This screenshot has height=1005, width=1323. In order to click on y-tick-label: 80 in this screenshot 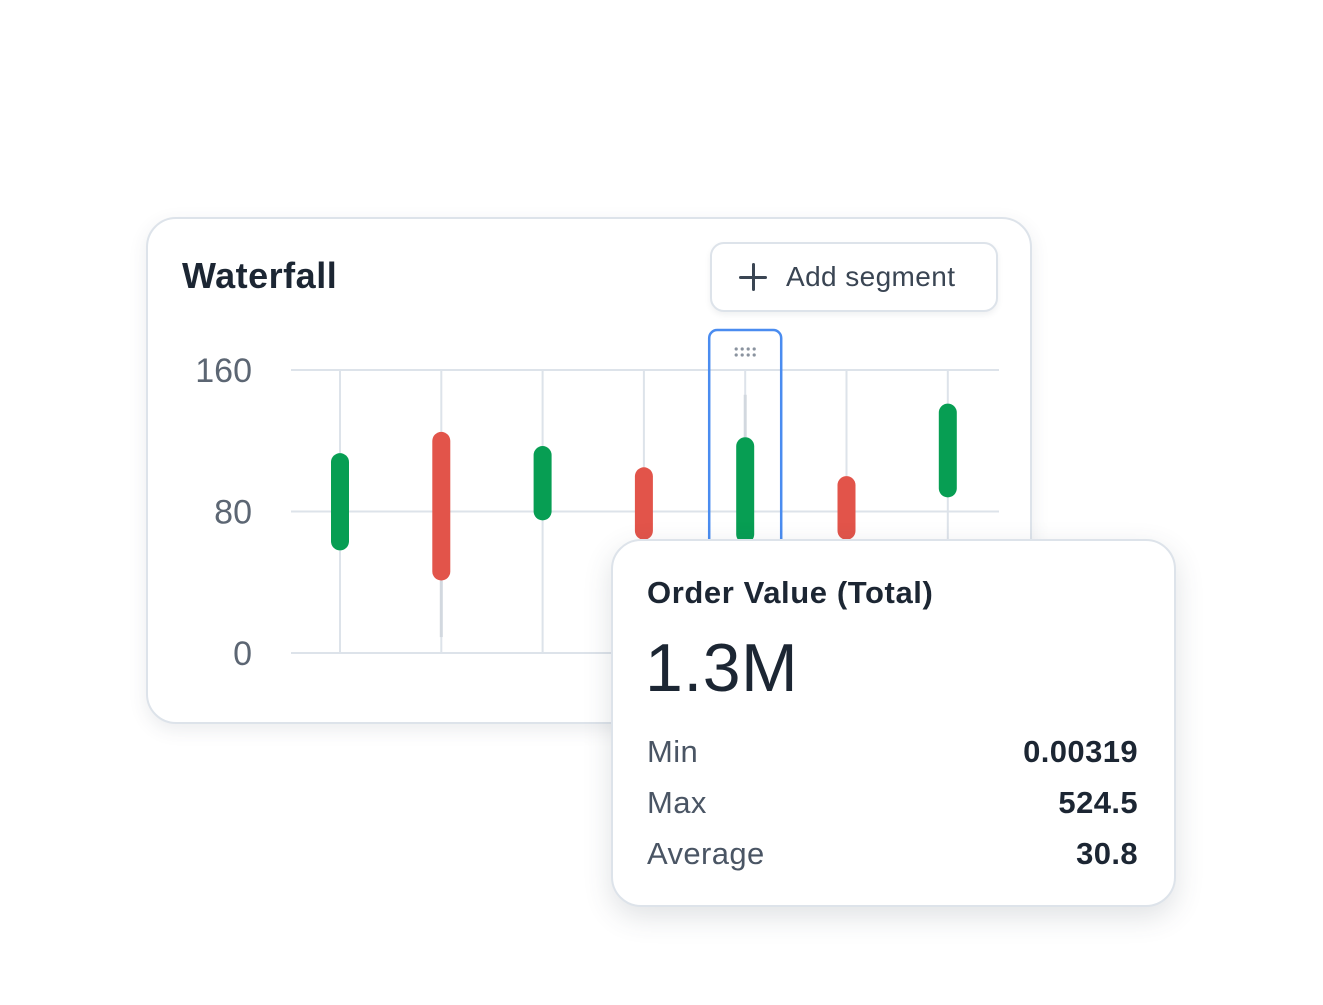, I will do `click(233, 513)`.